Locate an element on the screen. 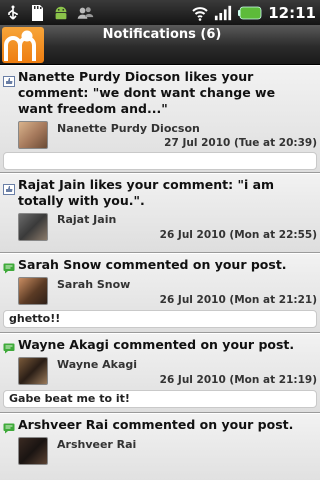 The image size is (320, 480). notification-timestamp: 26 Jul 2010 (Mon at 22:55) is located at coordinates (238, 235).